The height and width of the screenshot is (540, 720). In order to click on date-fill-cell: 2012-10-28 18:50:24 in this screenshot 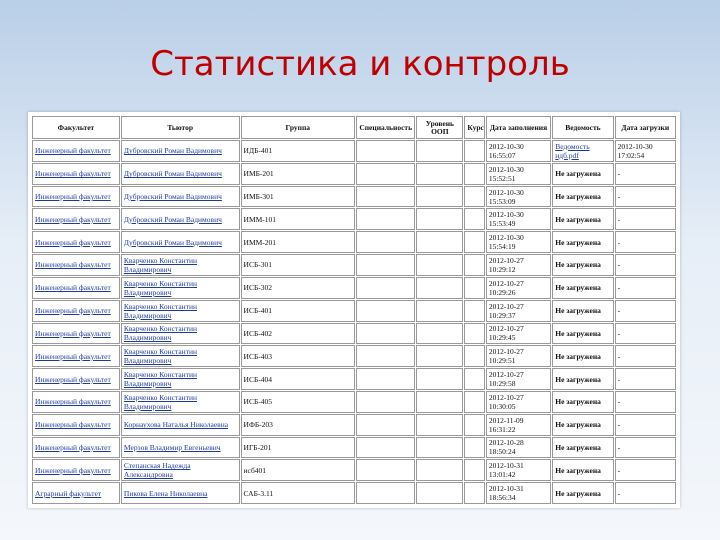, I will do `click(518, 447)`.